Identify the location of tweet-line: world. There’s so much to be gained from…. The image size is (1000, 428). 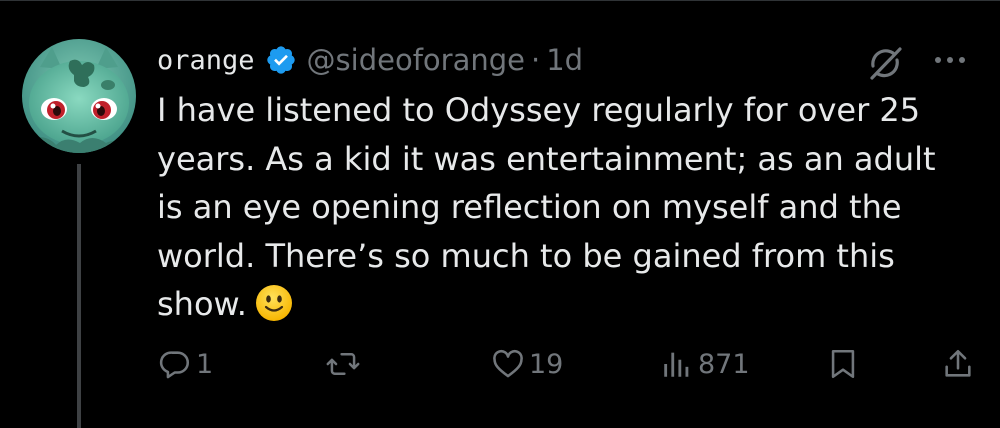
(526, 255).